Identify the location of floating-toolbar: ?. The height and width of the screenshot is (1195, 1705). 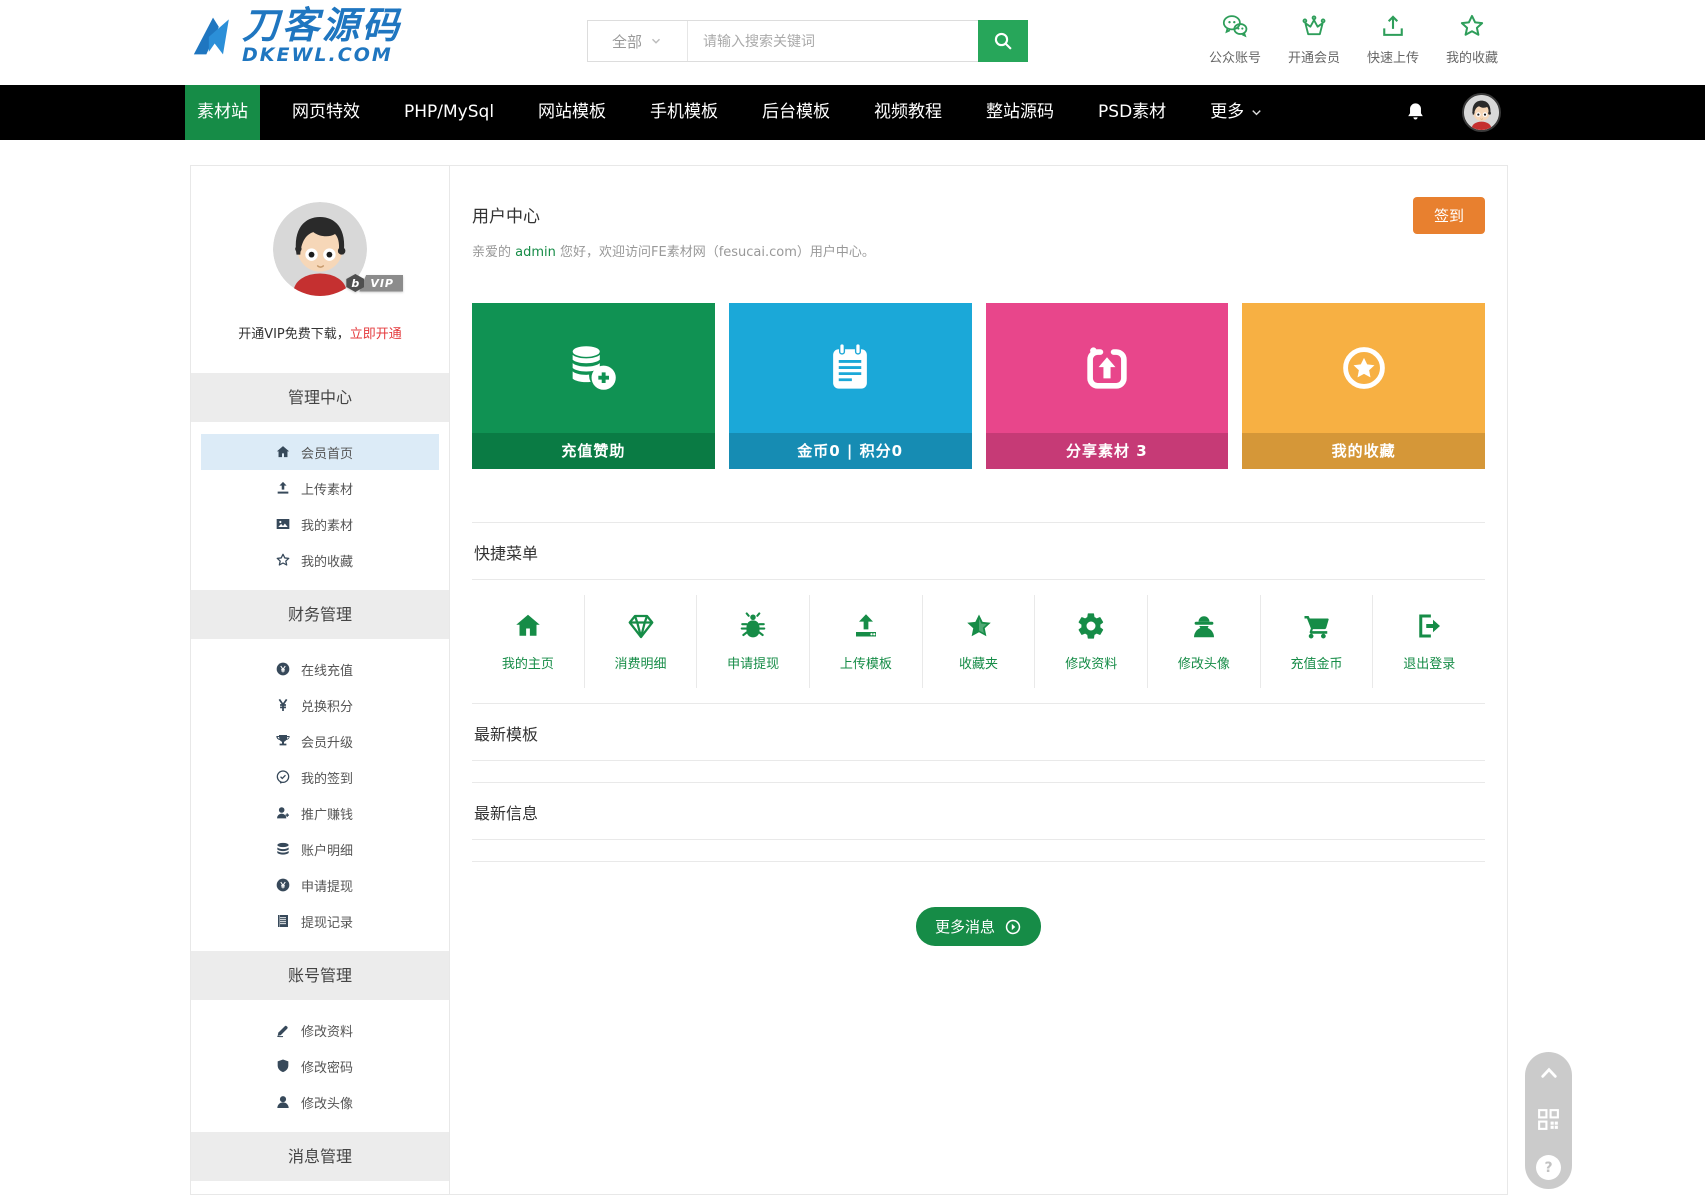
(1548, 1120).